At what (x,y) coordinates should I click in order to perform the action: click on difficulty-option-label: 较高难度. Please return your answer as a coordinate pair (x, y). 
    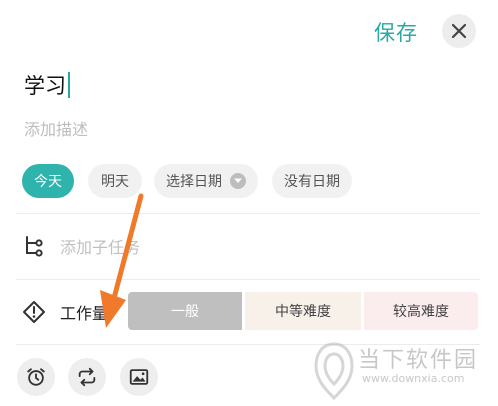
    Looking at the image, I should click on (421, 312).